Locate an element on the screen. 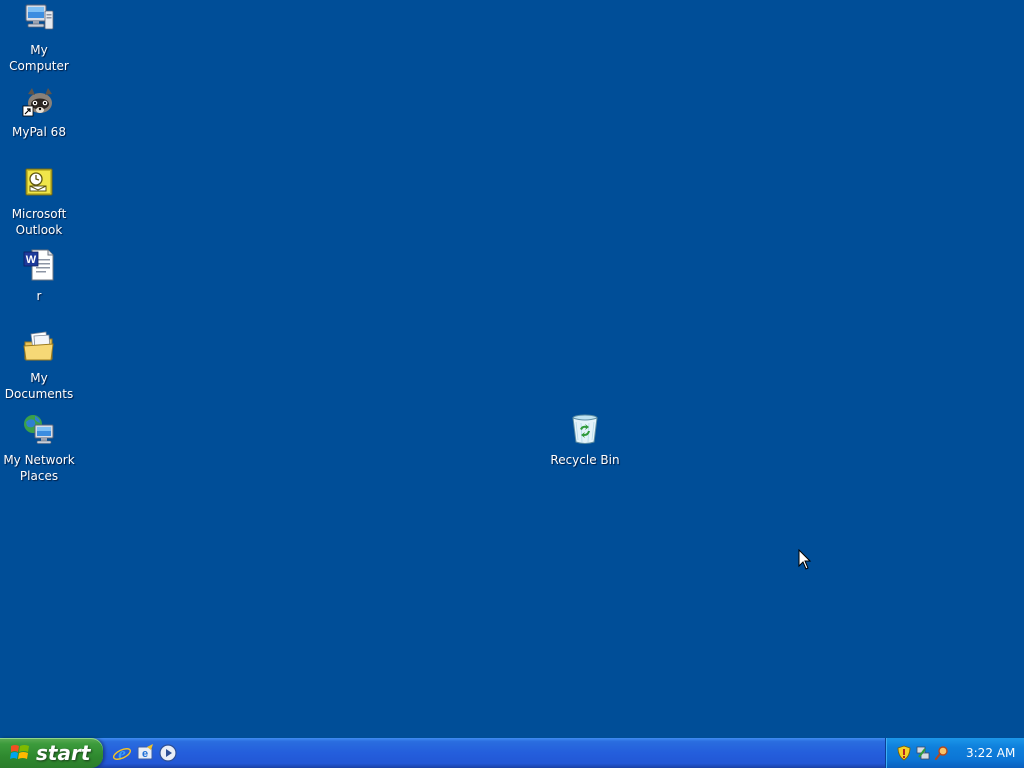 Image resolution: width=1024 pixels, height=768 pixels. system-tray: 3:22 AM is located at coordinates (954, 753).